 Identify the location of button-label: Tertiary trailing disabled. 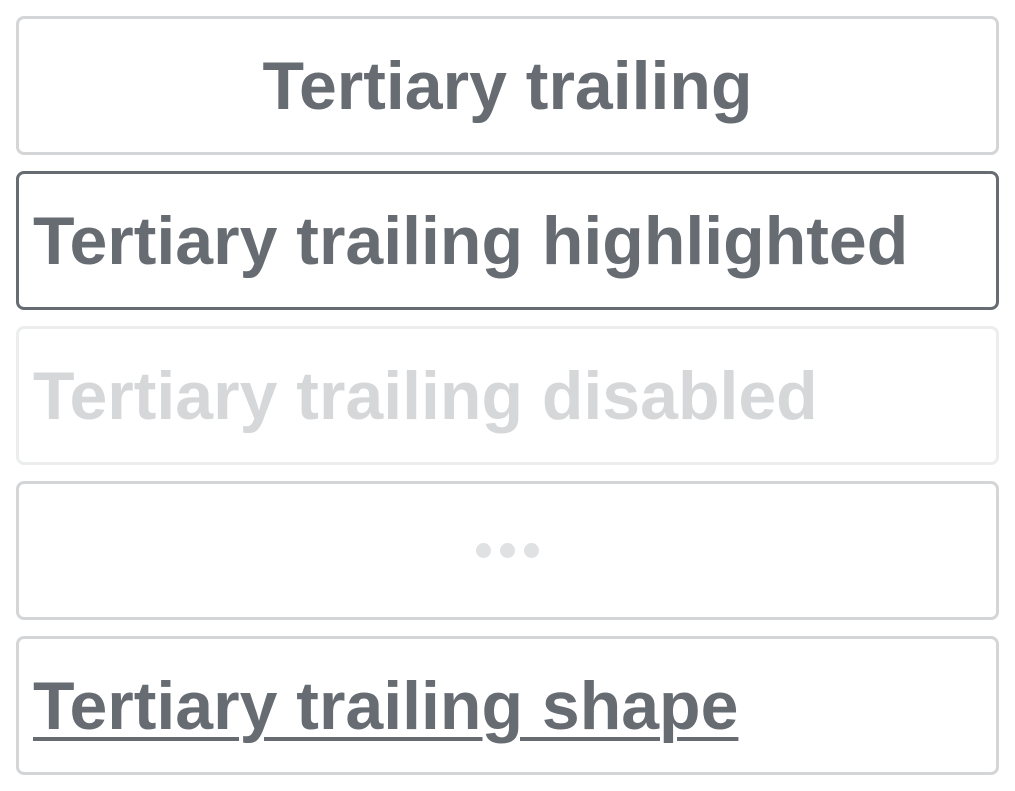
(425, 395).